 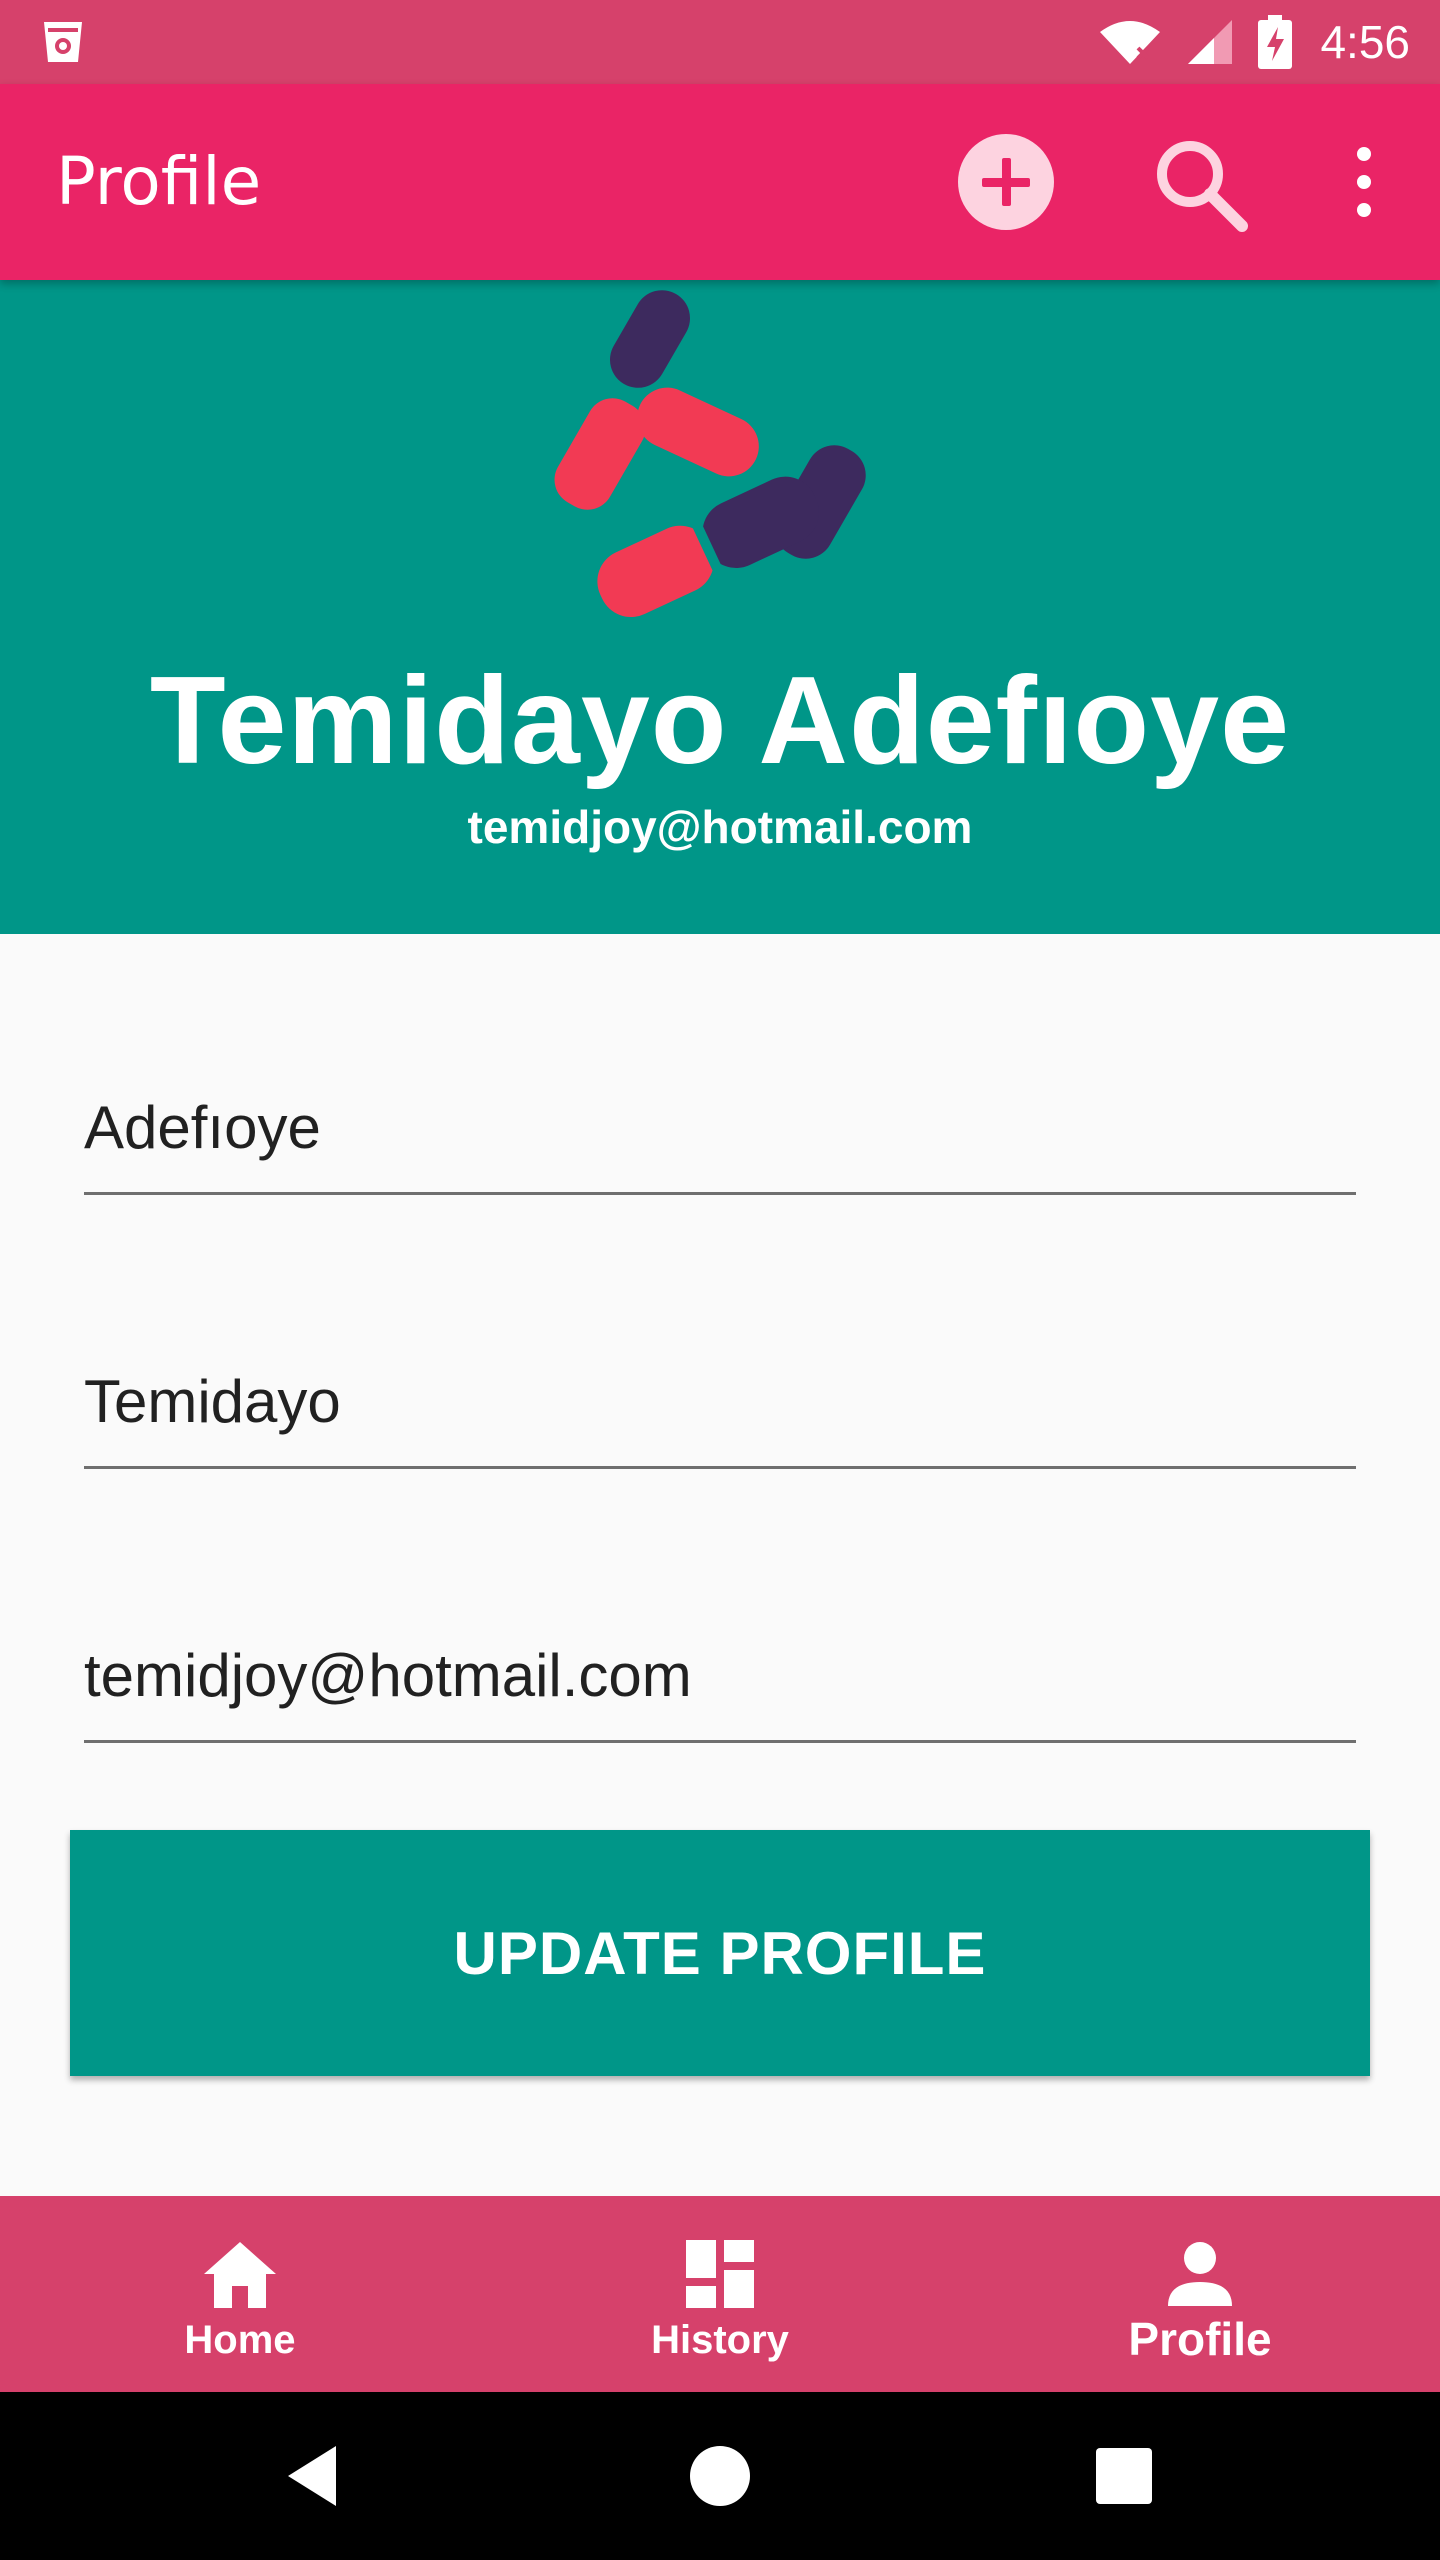 I want to click on profile-email: temidjoy@hotmail.com, so click(x=720, y=827).